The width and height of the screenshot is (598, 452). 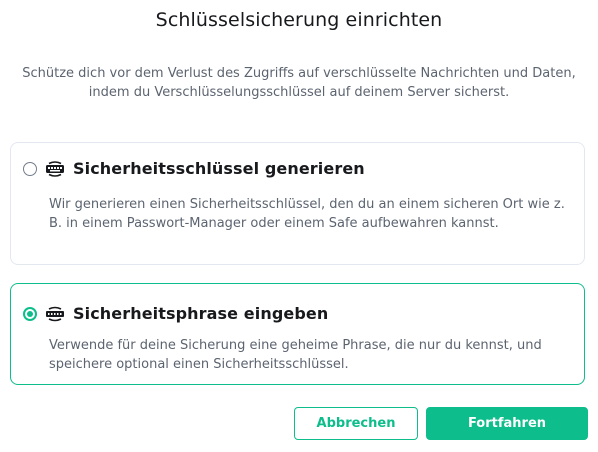 I want to click on radio-enter-security-phrase, so click(x=30, y=313).